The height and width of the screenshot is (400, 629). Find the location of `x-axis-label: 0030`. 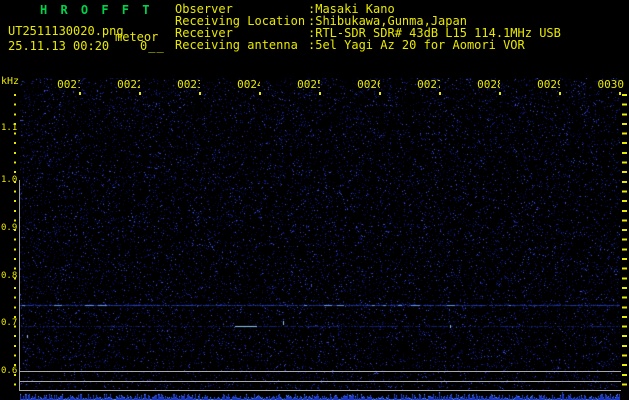

x-axis-label: 0030 is located at coordinates (611, 84).